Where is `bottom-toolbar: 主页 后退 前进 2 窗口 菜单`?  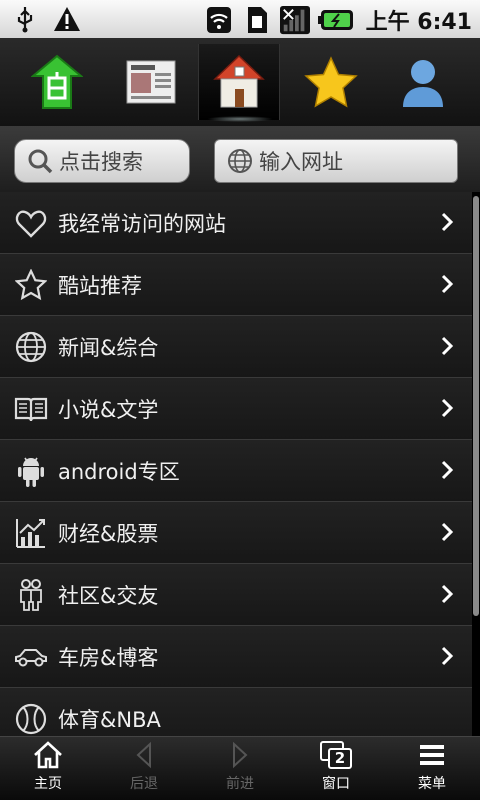
bottom-toolbar: 主页 后退 前进 2 窗口 菜单 is located at coordinates (240, 768).